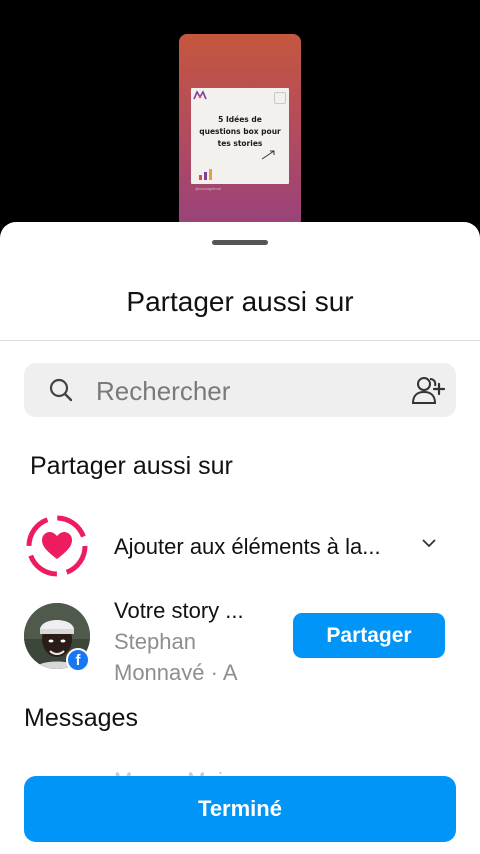 This screenshot has height=854, width=480. I want to click on done-button: Terminé, so click(240, 809).